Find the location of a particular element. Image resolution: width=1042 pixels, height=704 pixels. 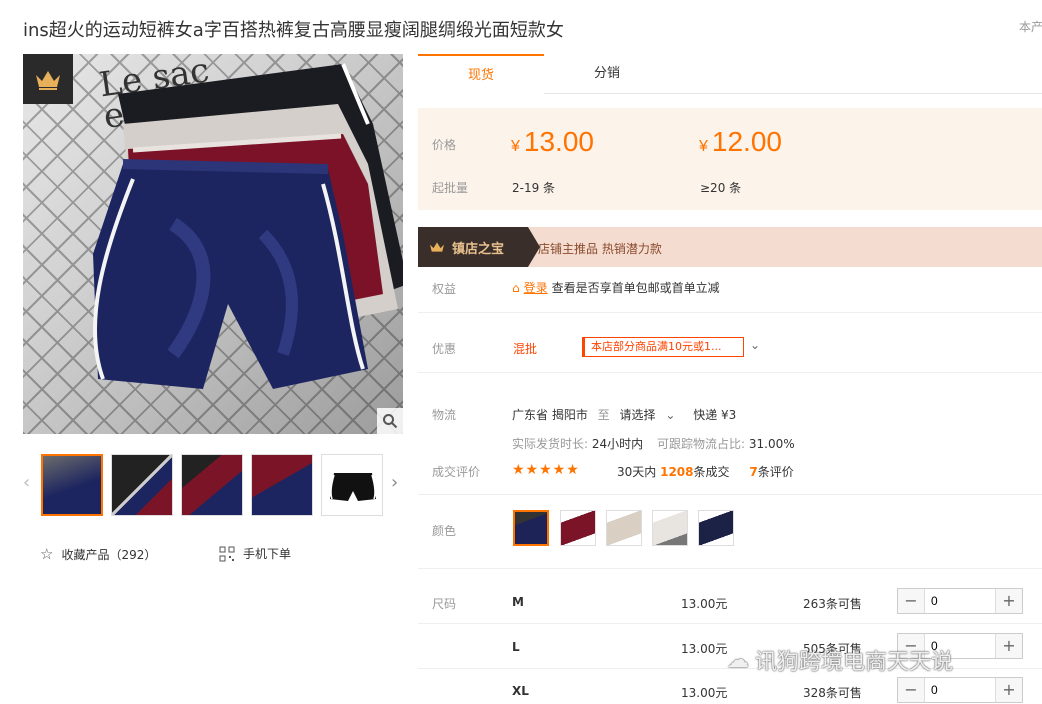

promo-text: 店铺主推品 热销潜力款 is located at coordinates (600, 249).